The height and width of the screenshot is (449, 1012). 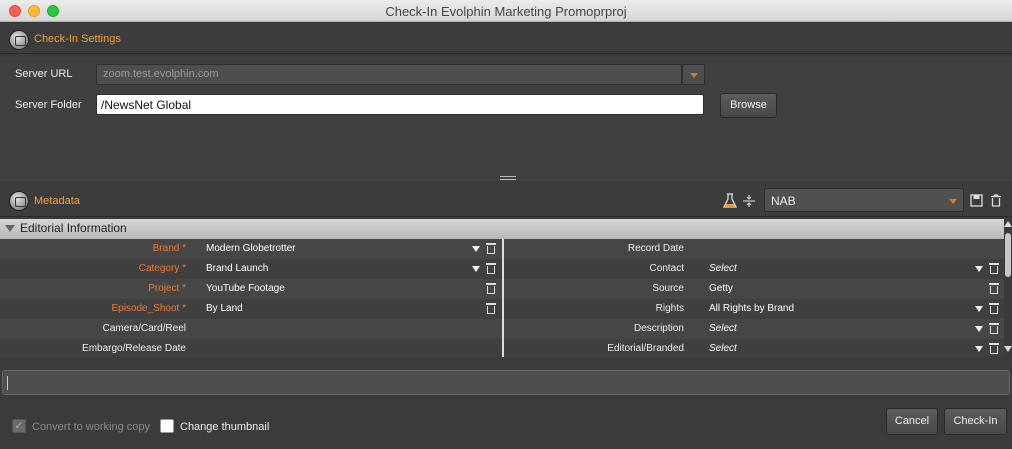 I want to click on field-label: Rights, so click(x=669, y=308).